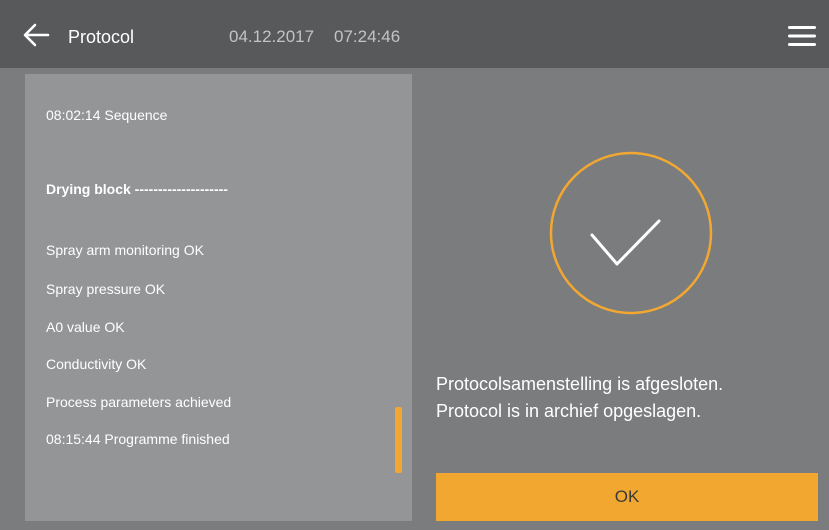 The image size is (829, 530). I want to click on check-circle-icon, so click(631, 233).